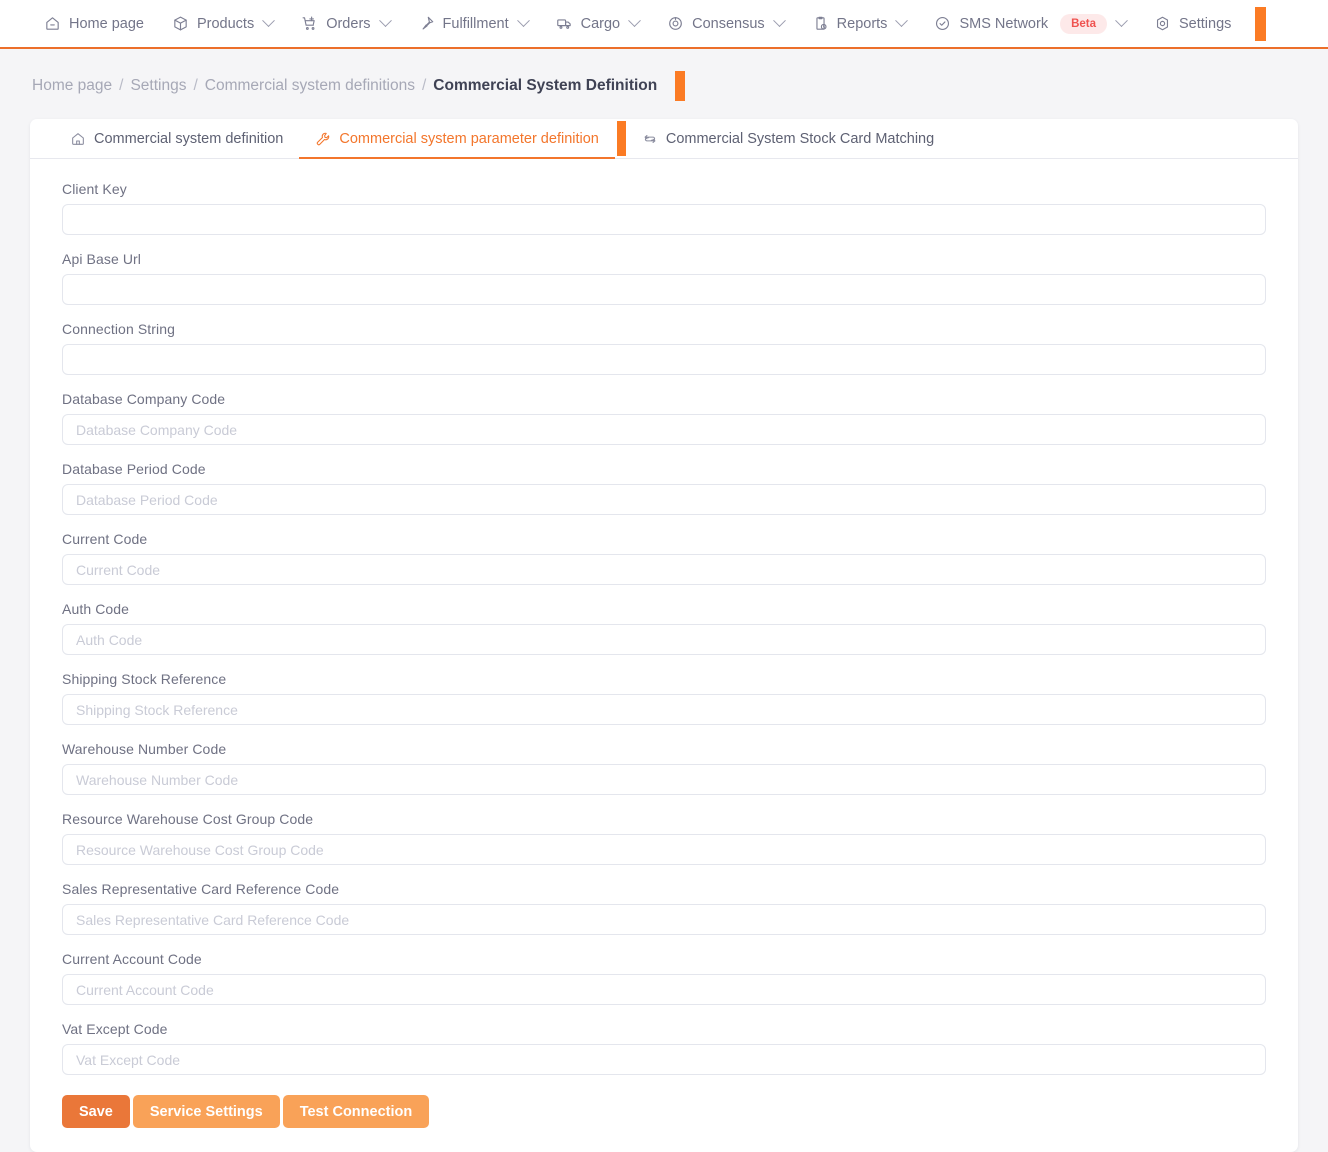 The width and height of the screenshot is (1328, 1152). I want to click on field-api-base-url: Api Base Url, so click(664, 278).